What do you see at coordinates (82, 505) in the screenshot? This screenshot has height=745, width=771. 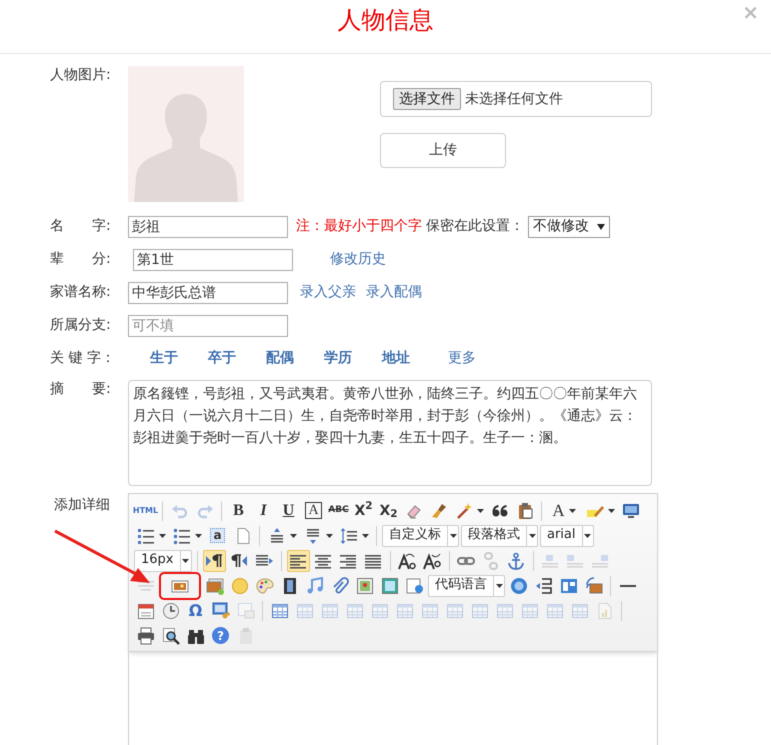 I see `field-label: 添加详细` at bounding box center [82, 505].